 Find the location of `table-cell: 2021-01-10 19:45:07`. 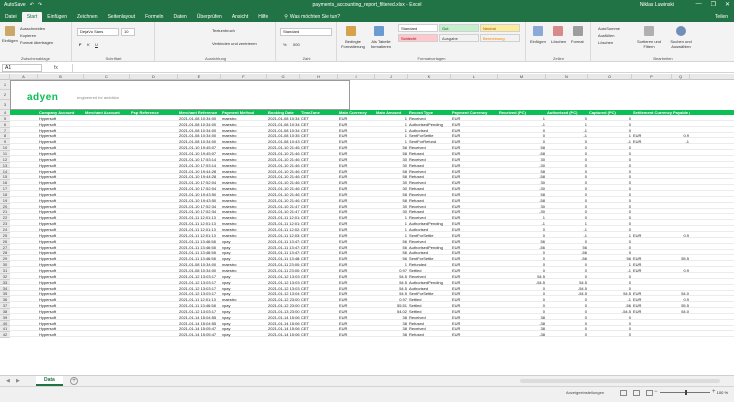

table-cell: 2021-01-10 19:45:07 is located at coordinates (199, 147).